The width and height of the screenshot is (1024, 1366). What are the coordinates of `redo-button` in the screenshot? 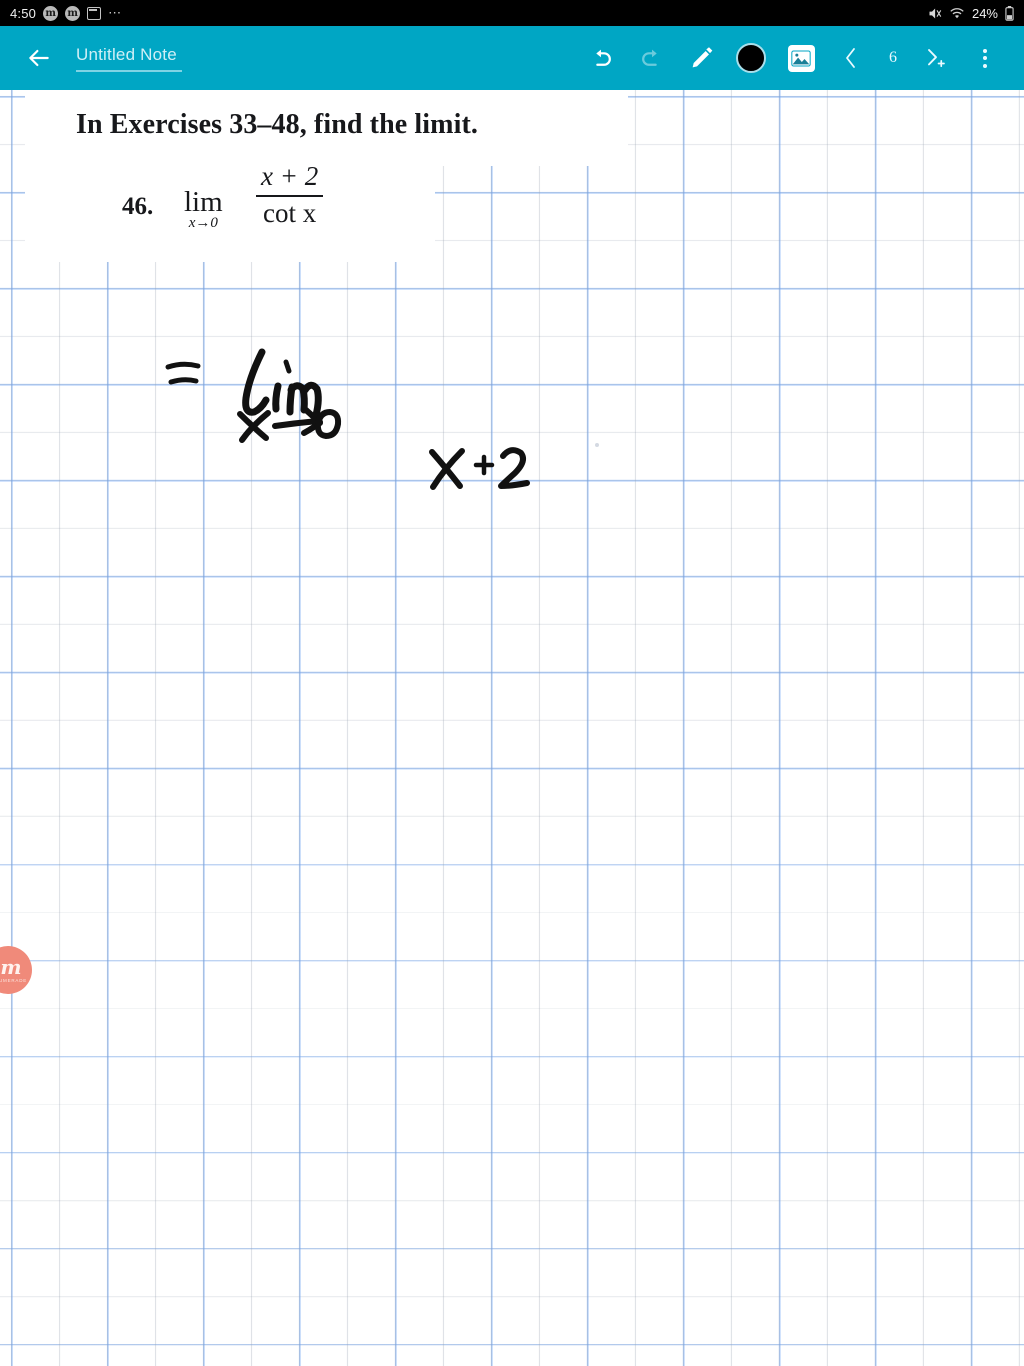 It's located at (651, 58).